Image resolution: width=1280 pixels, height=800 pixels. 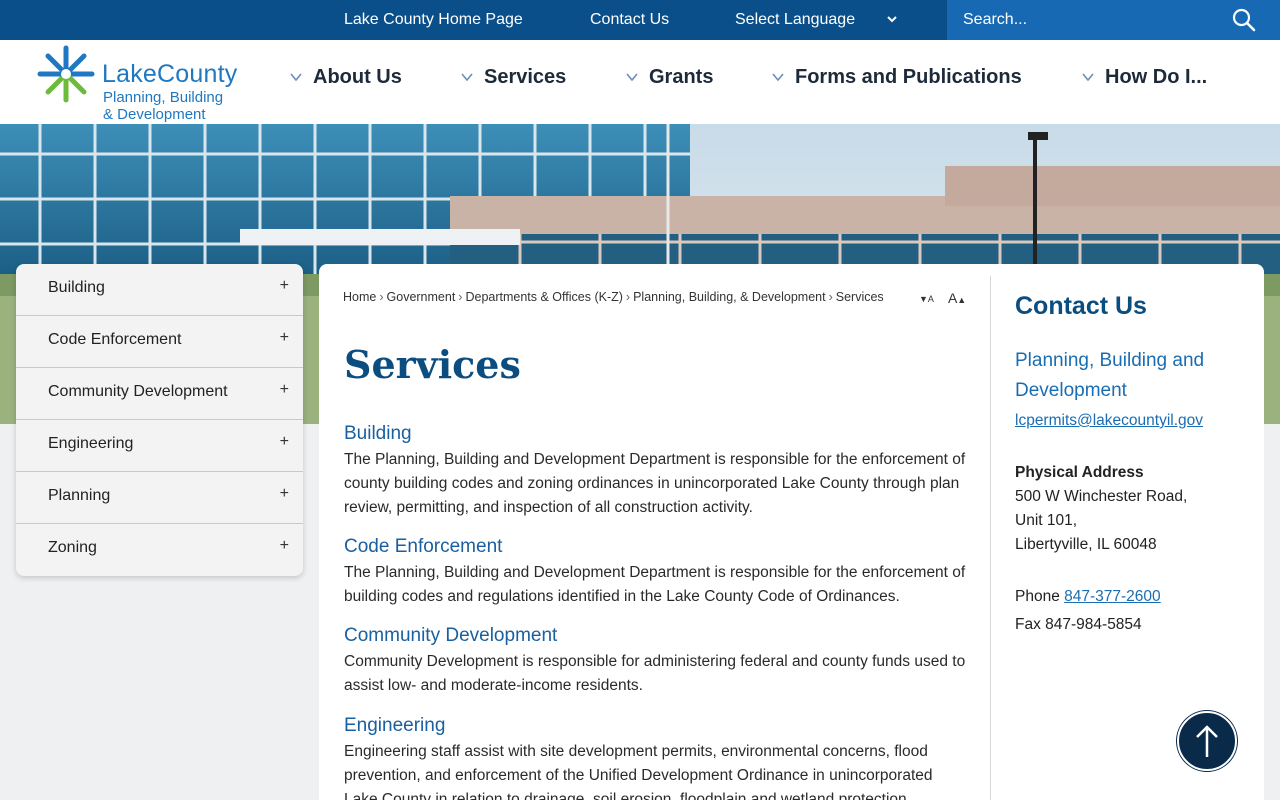 What do you see at coordinates (860, 297) in the screenshot?
I see `breadcrumb-current: Services` at bounding box center [860, 297].